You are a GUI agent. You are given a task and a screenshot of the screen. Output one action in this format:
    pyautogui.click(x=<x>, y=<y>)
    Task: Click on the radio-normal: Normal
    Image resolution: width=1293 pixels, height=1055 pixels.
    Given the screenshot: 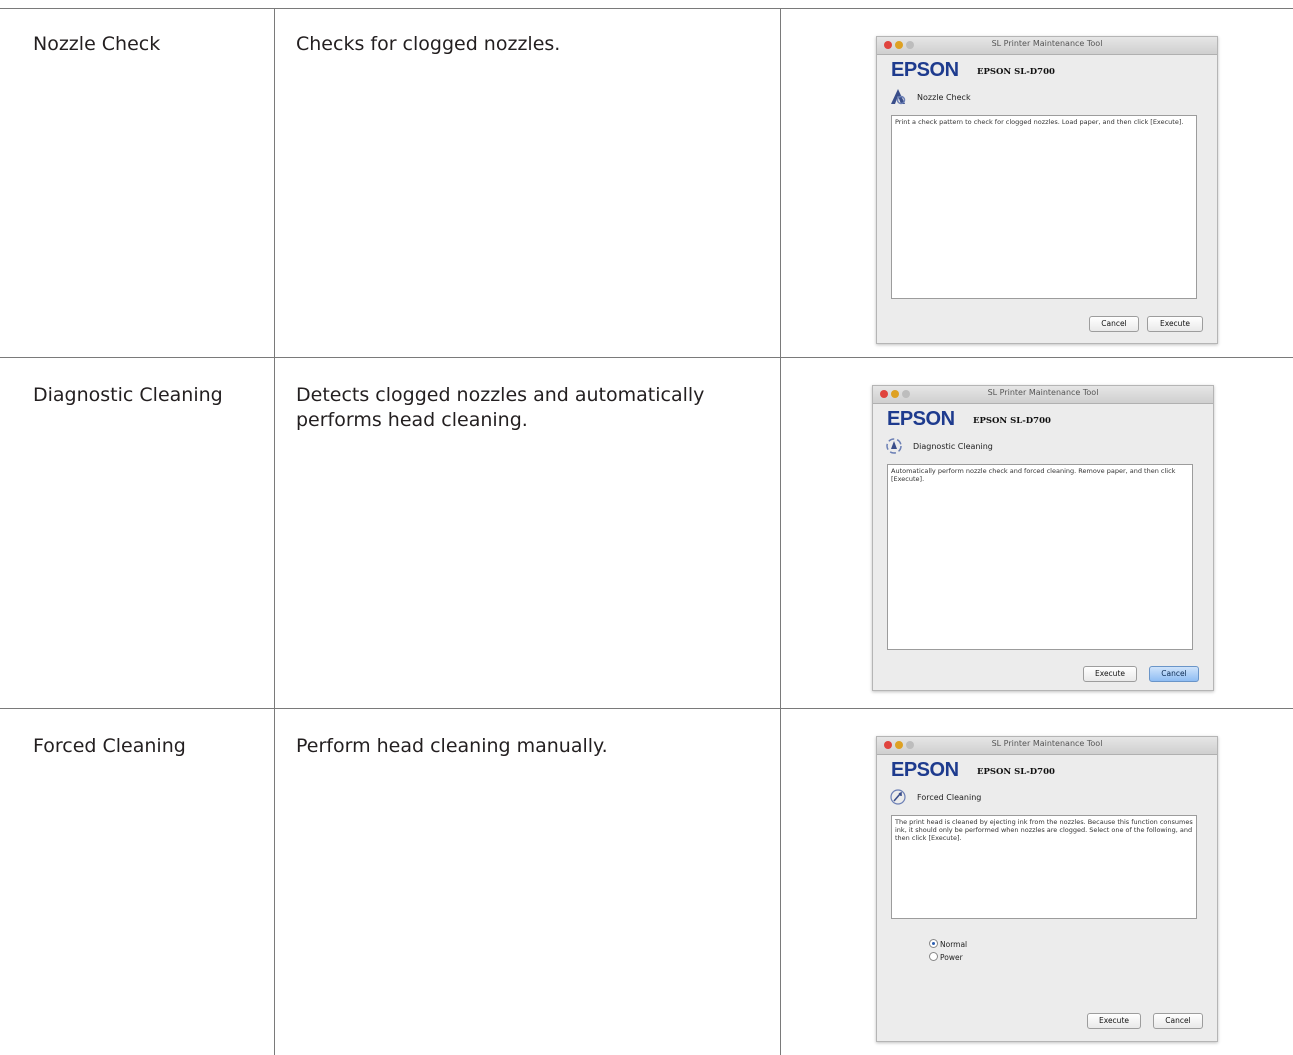 What is the action you would take?
    pyautogui.click(x=948, y=944)
    